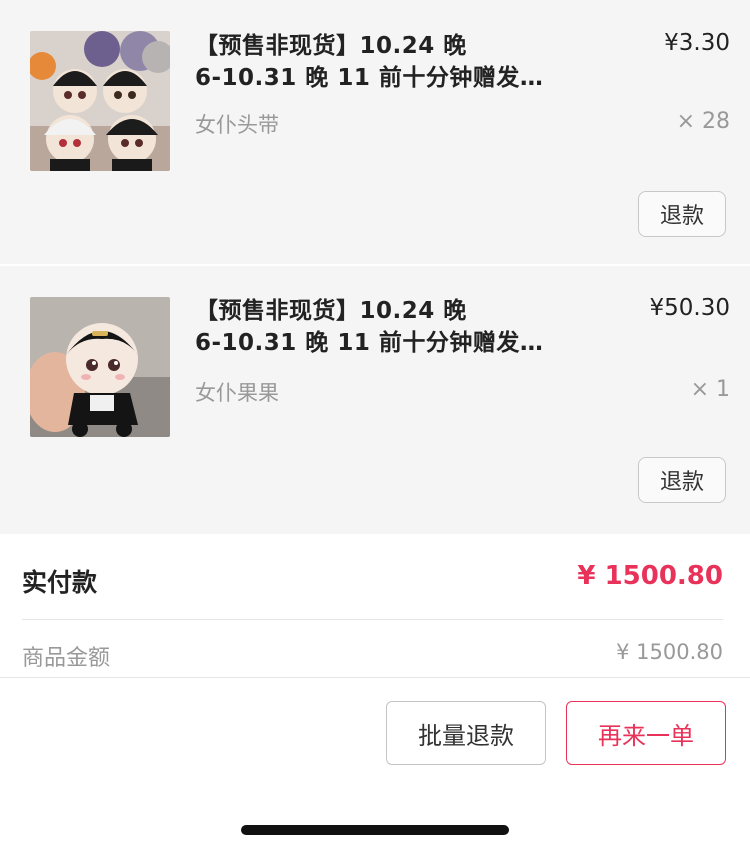 This screenshot has width=750, height=851. I want to click on item-variant: 女仆果果, so click(237, 393).